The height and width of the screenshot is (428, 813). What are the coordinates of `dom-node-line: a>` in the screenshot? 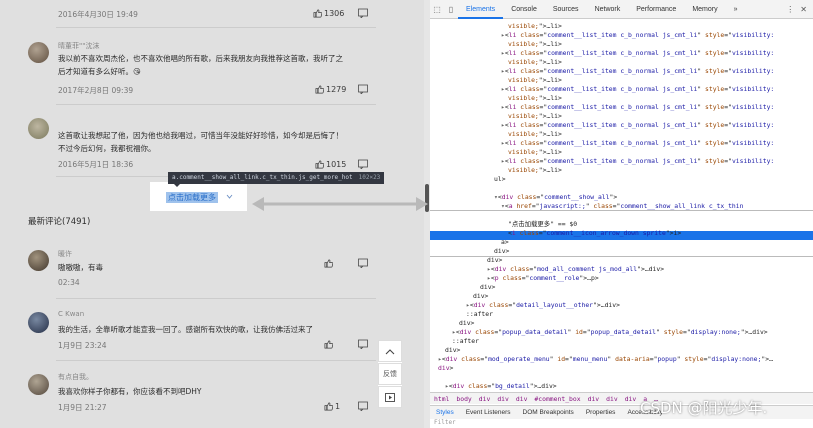 It's located at (505, 242).